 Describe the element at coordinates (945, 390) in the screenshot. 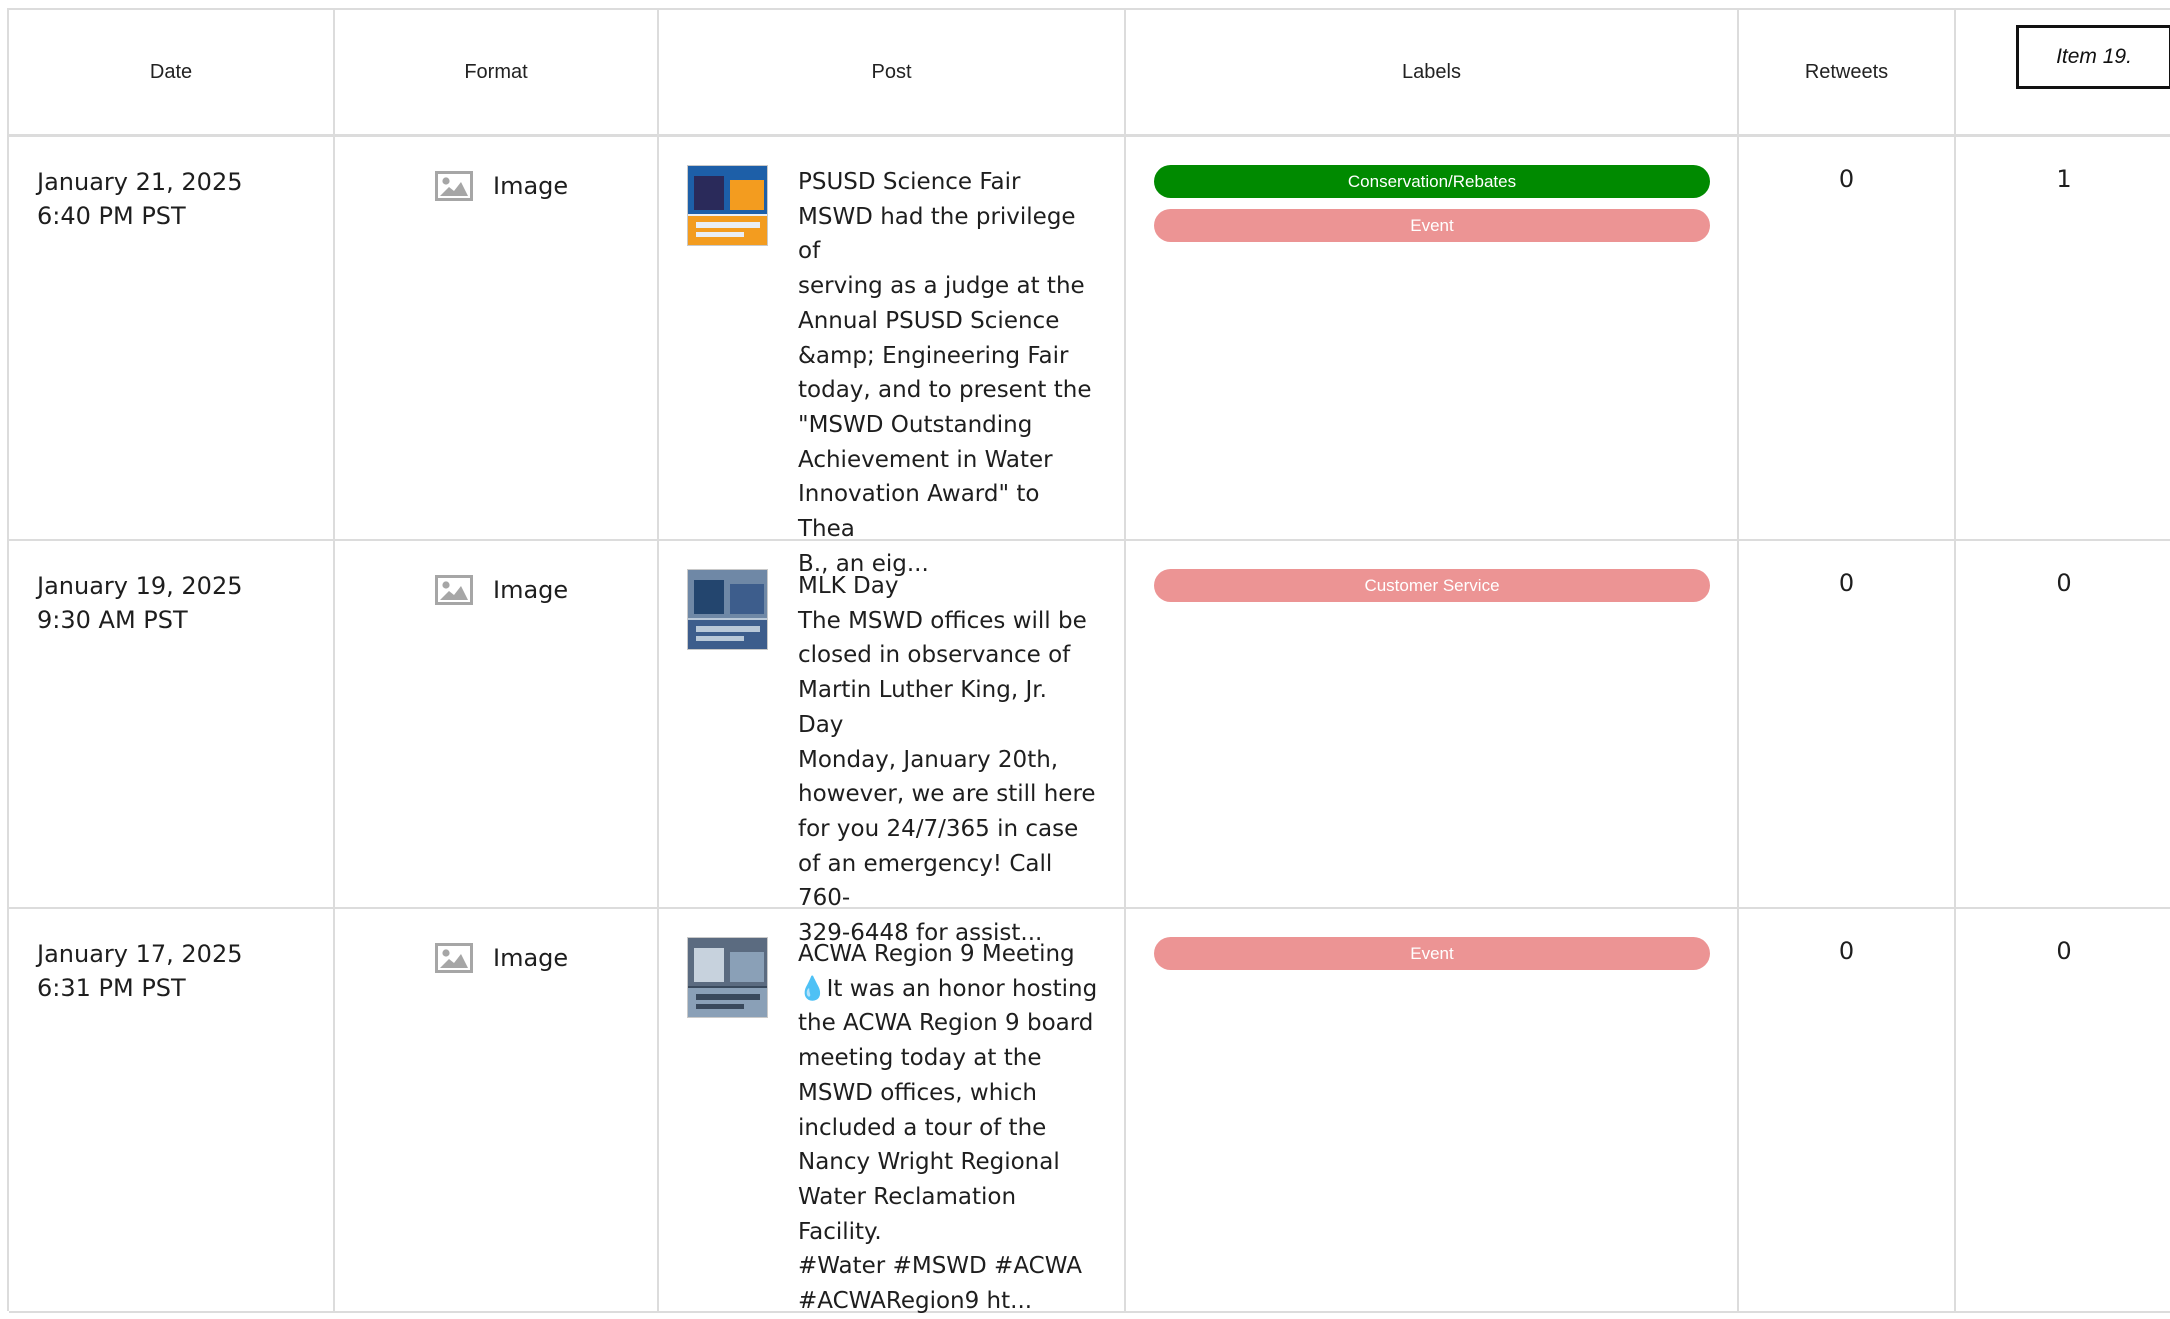

I see `post-text-line: today, and to present the` at that location.